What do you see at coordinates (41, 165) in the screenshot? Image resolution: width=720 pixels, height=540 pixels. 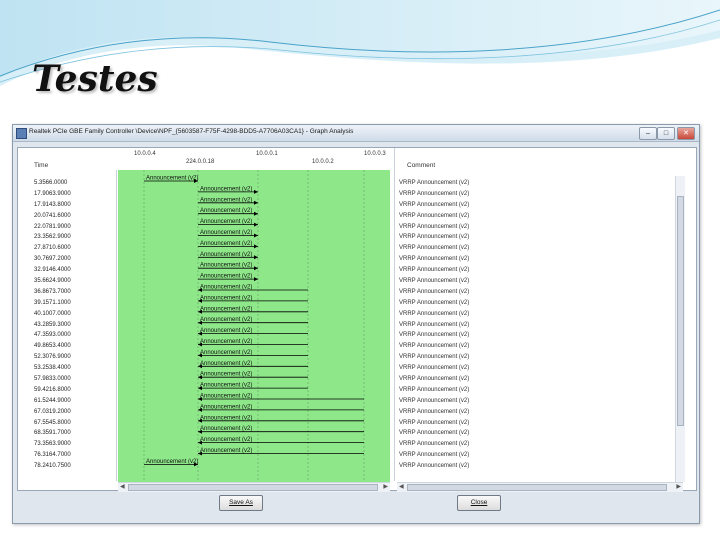 I see `time-column-header: Time` at bounding box center [41, 165].